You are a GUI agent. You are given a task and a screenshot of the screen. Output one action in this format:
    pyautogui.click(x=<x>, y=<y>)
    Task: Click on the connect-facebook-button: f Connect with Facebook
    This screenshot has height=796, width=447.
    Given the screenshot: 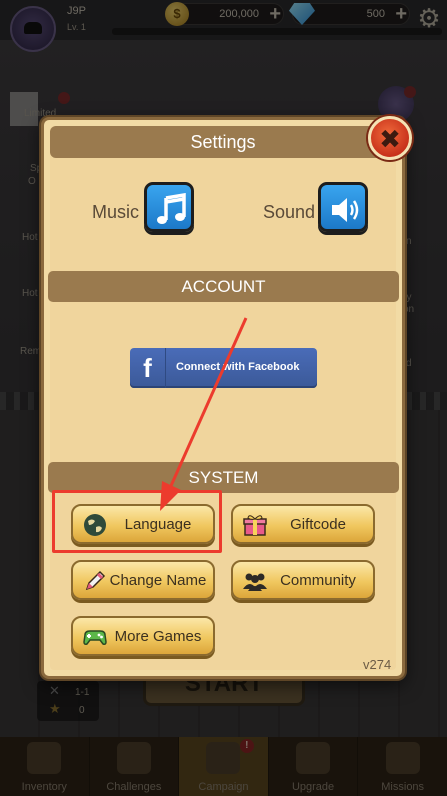 What is the action you would take?
    pyautogui.click(x=223, y=368)
    